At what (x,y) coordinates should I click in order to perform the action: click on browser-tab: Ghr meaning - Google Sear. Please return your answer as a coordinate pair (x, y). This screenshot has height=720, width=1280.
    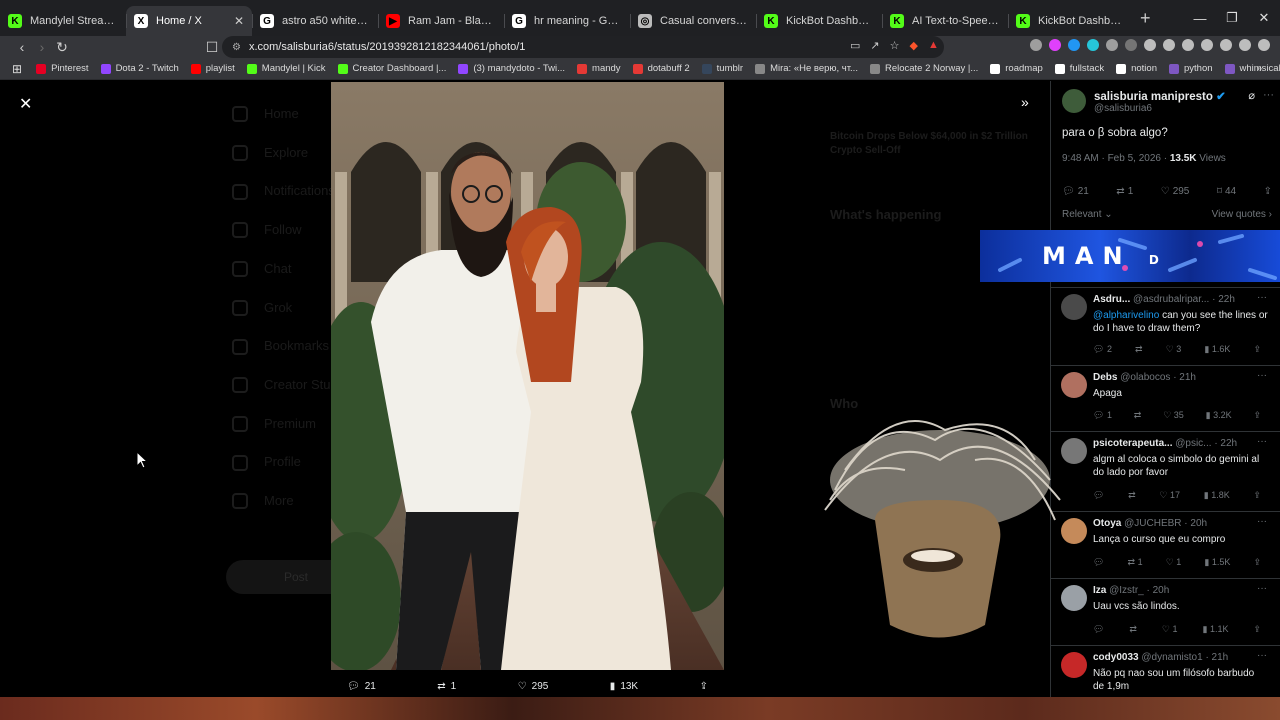
    Looking at the image, I should click on (567, 21).